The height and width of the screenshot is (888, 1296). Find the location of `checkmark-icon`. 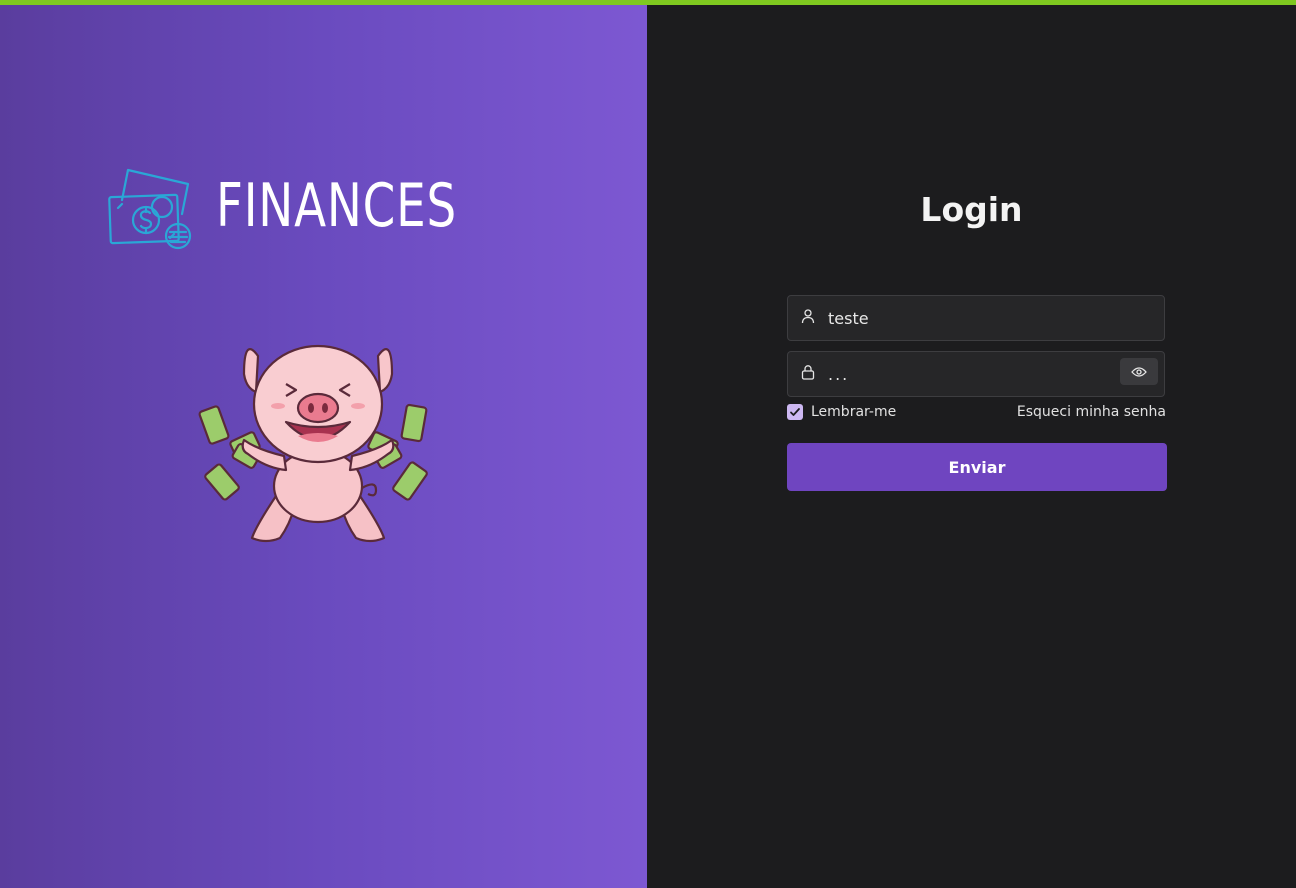

checkmark-icon is located at coordinates (795, 412).